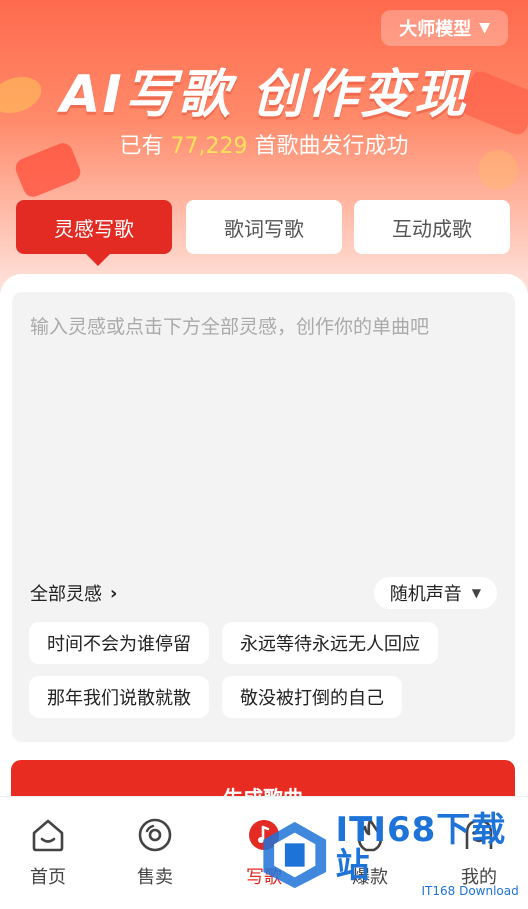 Image resolution: width=528 pixels, height=909 pixels. What do you see at coordinates (331, 146) in the screenshot?
I see `subtitle-suffix: 首歌曲发行成功` at bounding box center [331, 146].